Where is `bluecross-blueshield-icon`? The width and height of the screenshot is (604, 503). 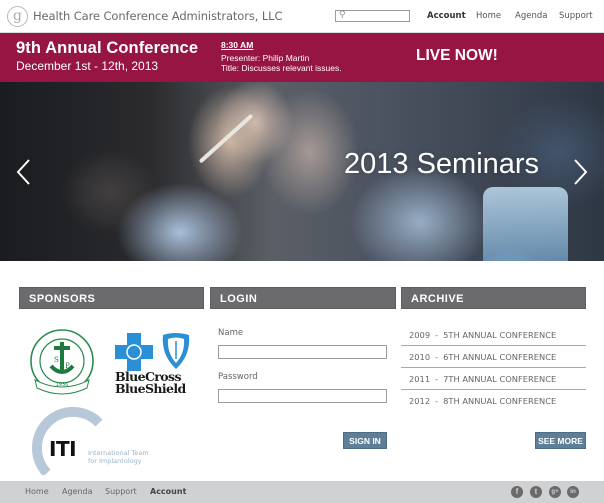
bluecross-blueshield-icon is located at coordinates (152, 352).